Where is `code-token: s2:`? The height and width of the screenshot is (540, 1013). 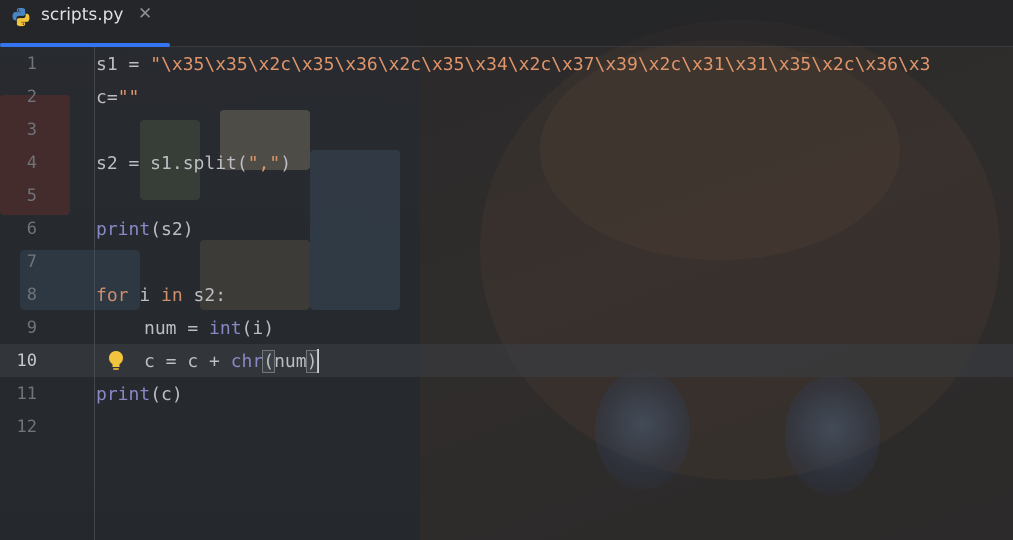 code-token: s2: is located at coordinates (204, 295).